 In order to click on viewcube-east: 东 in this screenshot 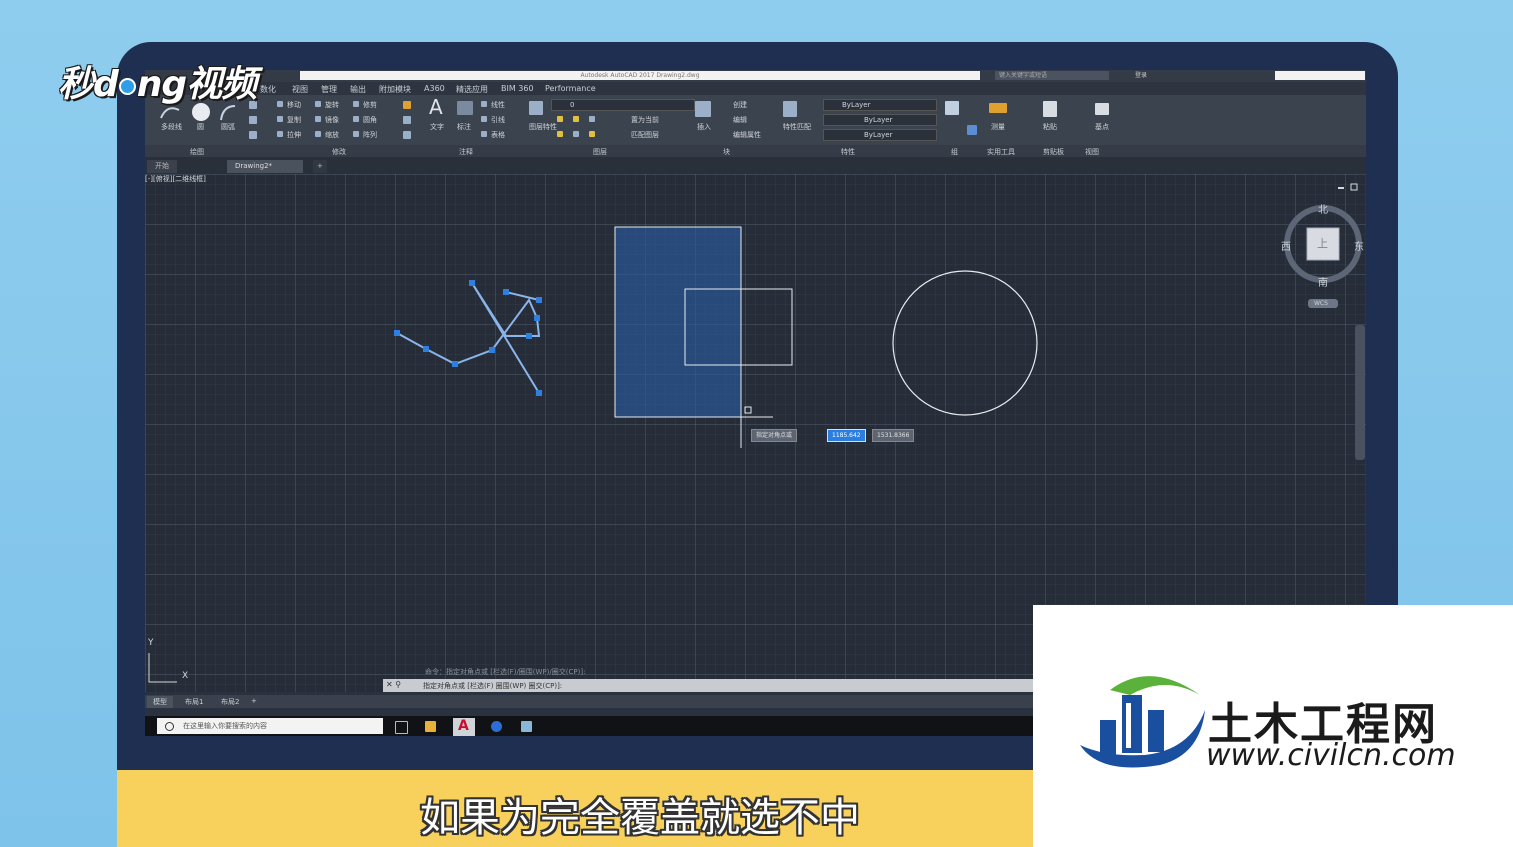, I will do `click(1359, 245)`.